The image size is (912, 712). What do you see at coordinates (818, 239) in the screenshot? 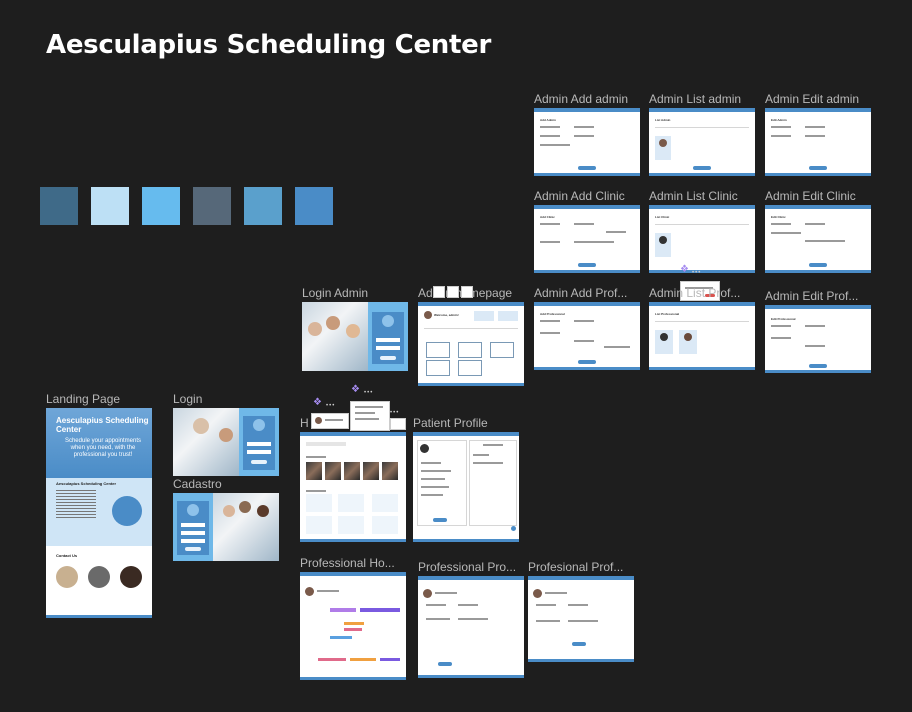
I see `frame-admin-edit-clinic: Edit Clinic` at bounding box center [818, 239].